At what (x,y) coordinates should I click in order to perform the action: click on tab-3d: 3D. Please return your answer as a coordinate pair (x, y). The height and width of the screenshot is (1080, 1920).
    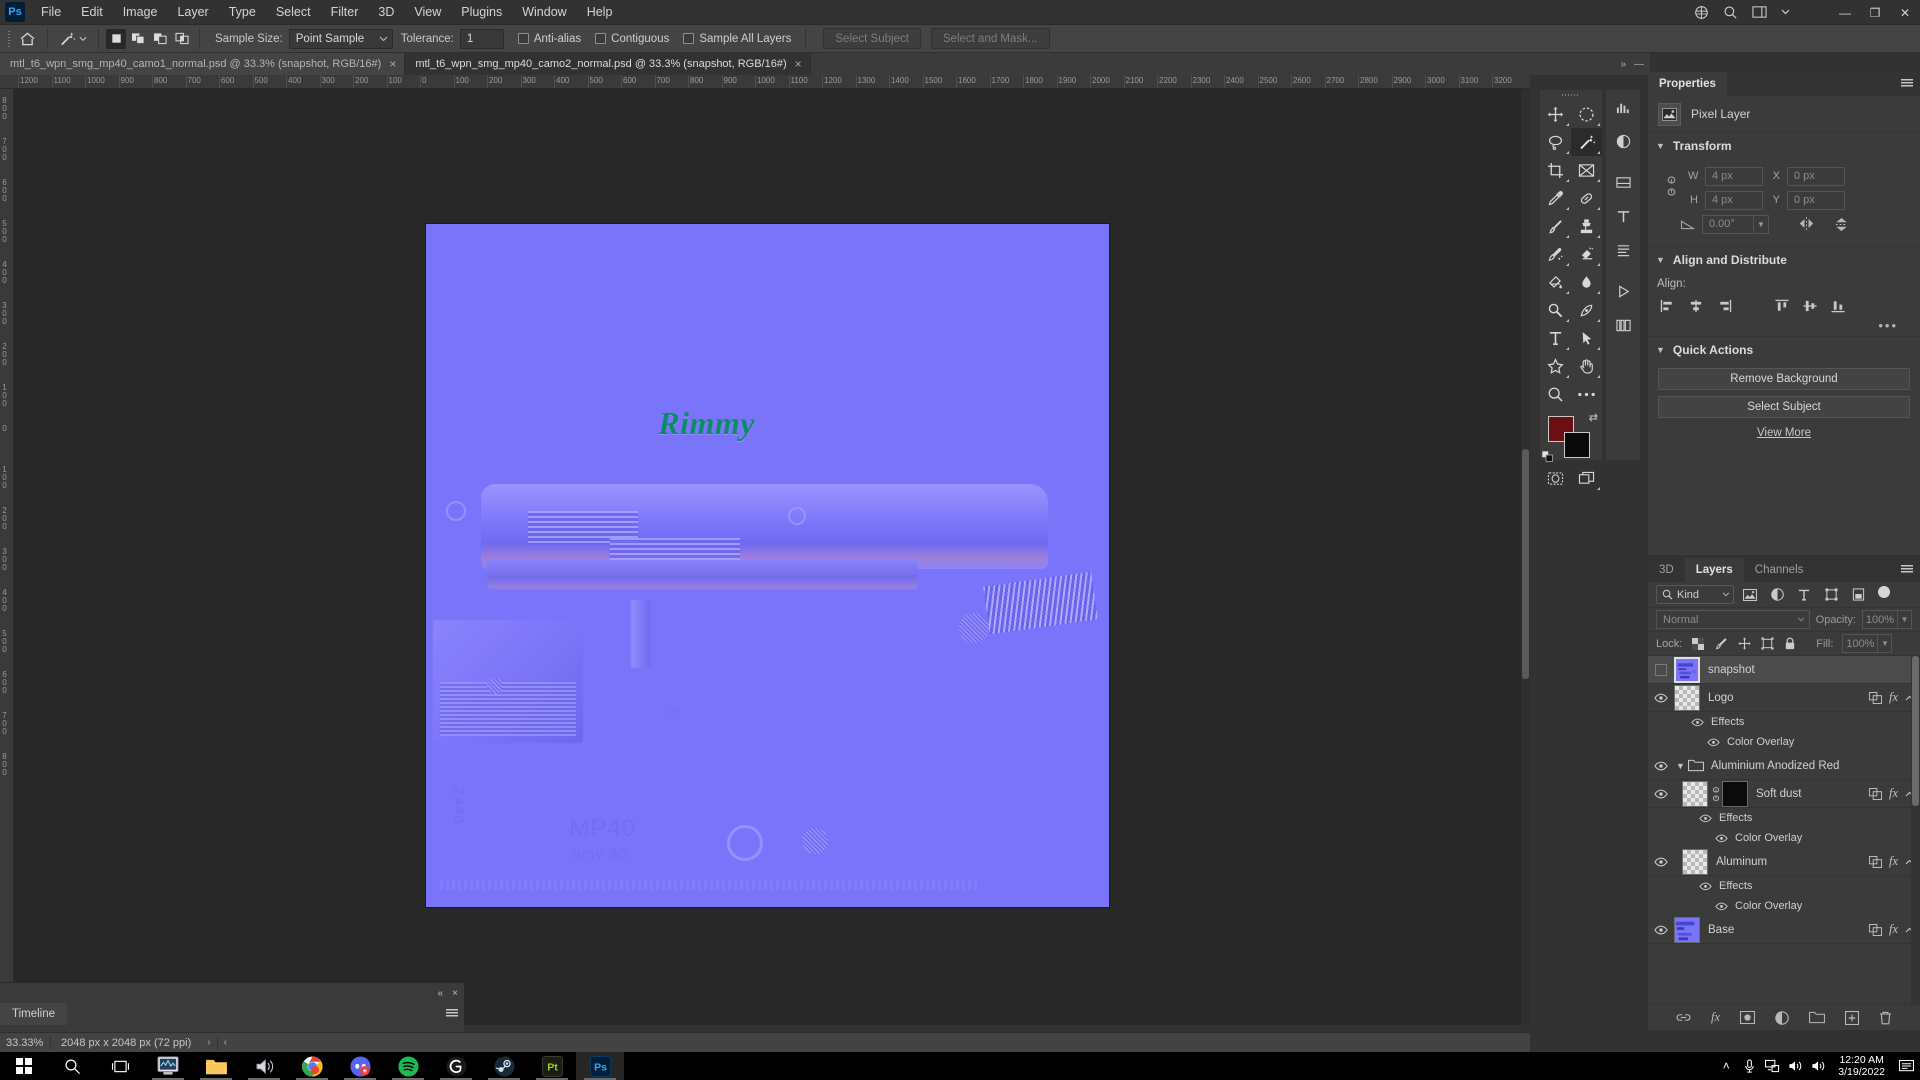
    Looking at the image, I should click on (1666, 570).